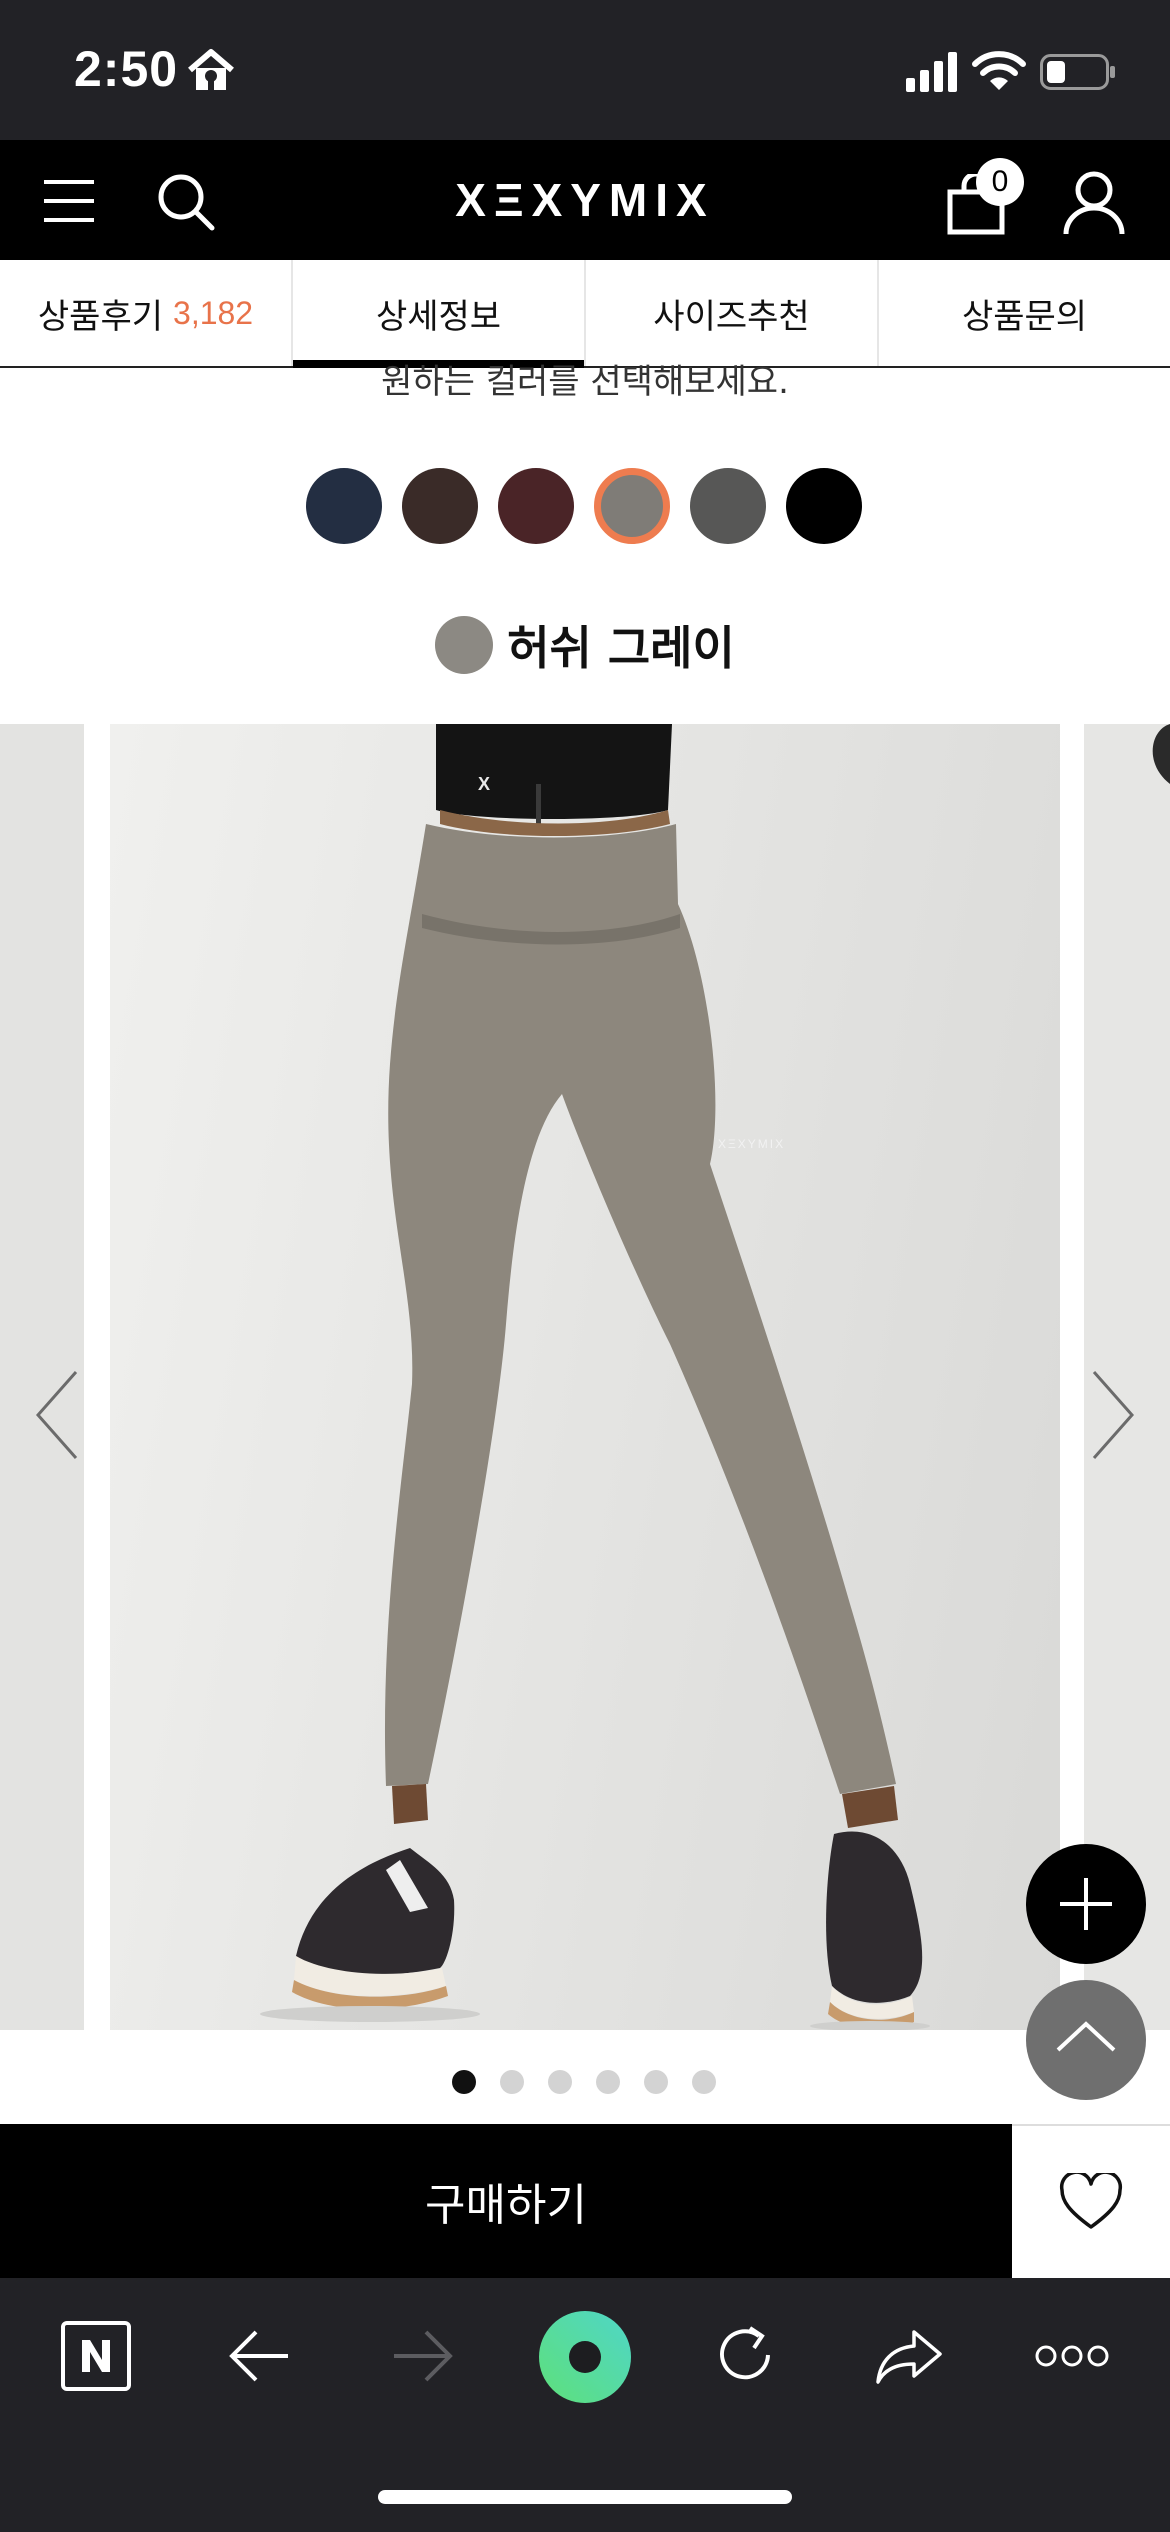 This screenshot has height=2532, width=1170. I want to click on chevron-right-icon, so click(1113, 1415).